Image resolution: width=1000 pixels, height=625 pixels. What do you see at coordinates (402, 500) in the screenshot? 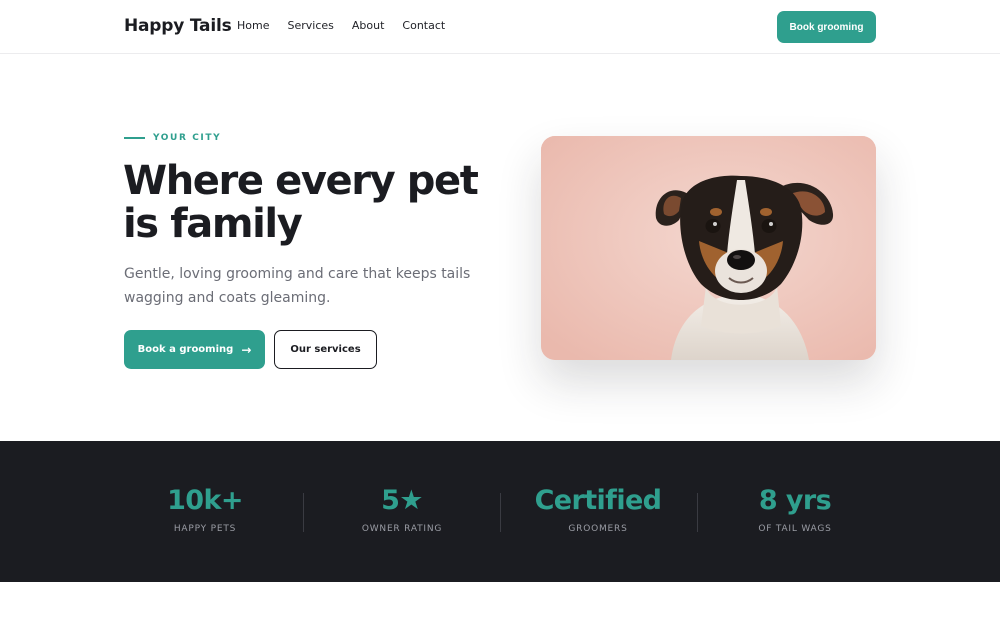
I see `stat-value: 5★` at bounding box center [402, 500].